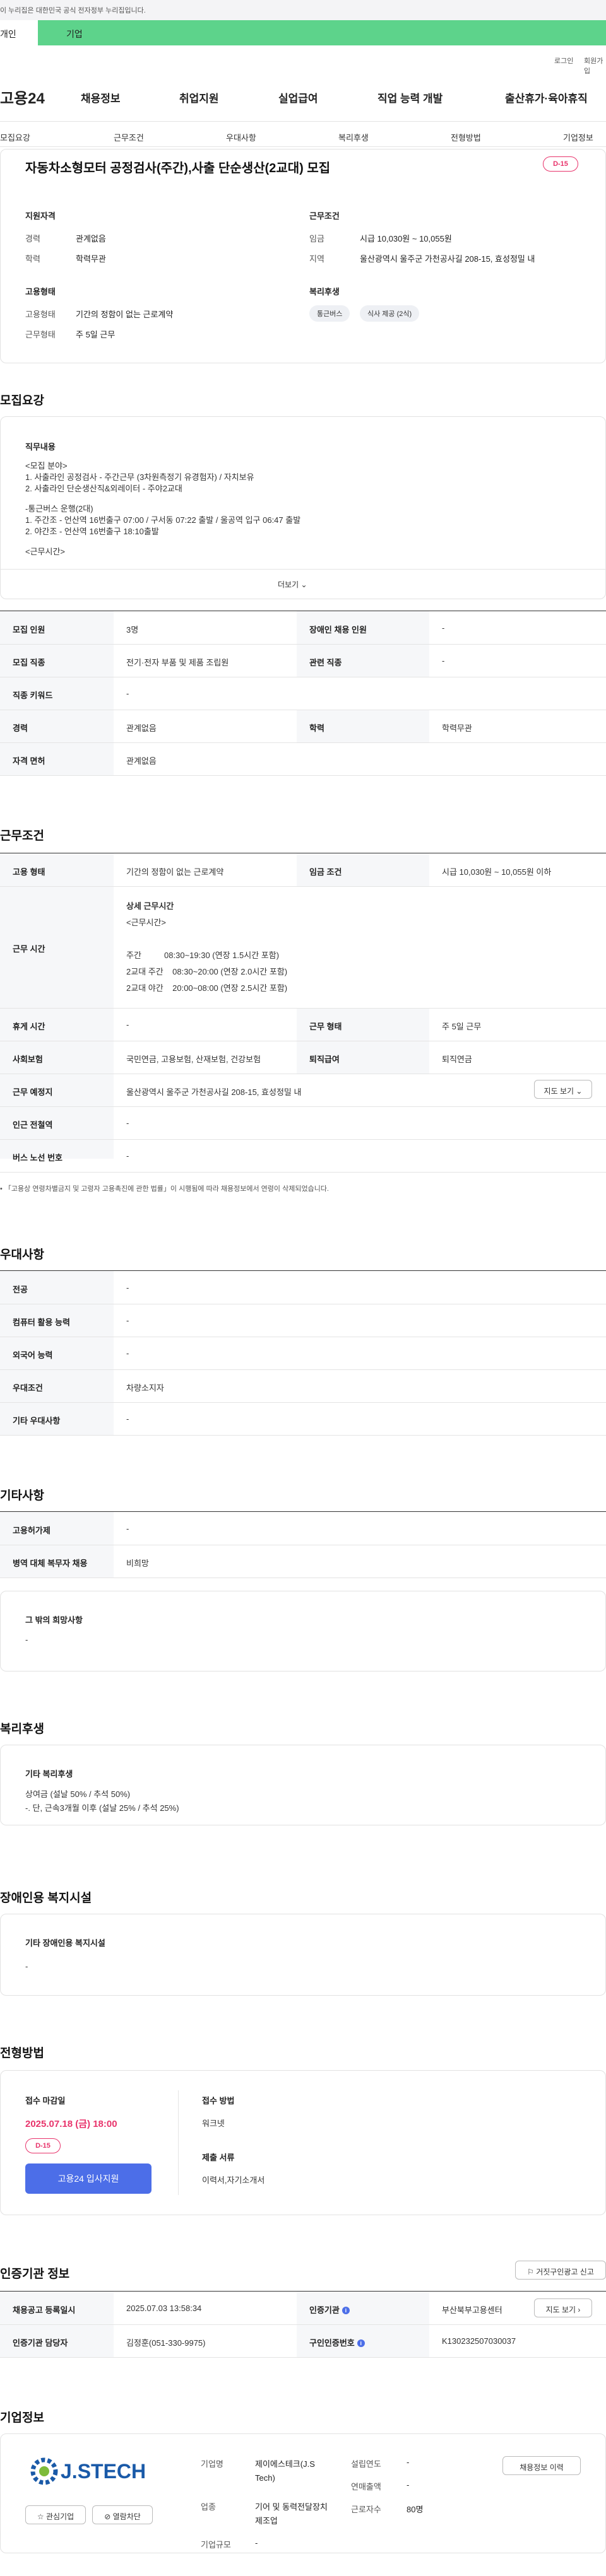 The height and width of the screenshot is (2576, 606). I want to click on more-label: 더보기, so click(288, 584).